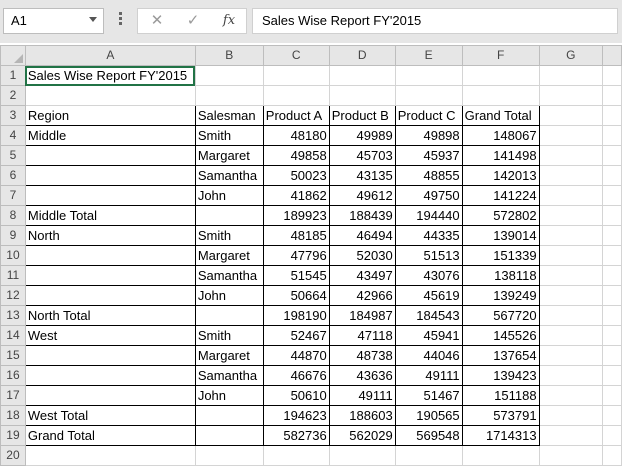 Image resolution: width=622 pixels, height=466 pixels. What do you see at coordinates (296, 335) in the screenshot?
I see `cell: 52467` at bounding box center [296, 335].